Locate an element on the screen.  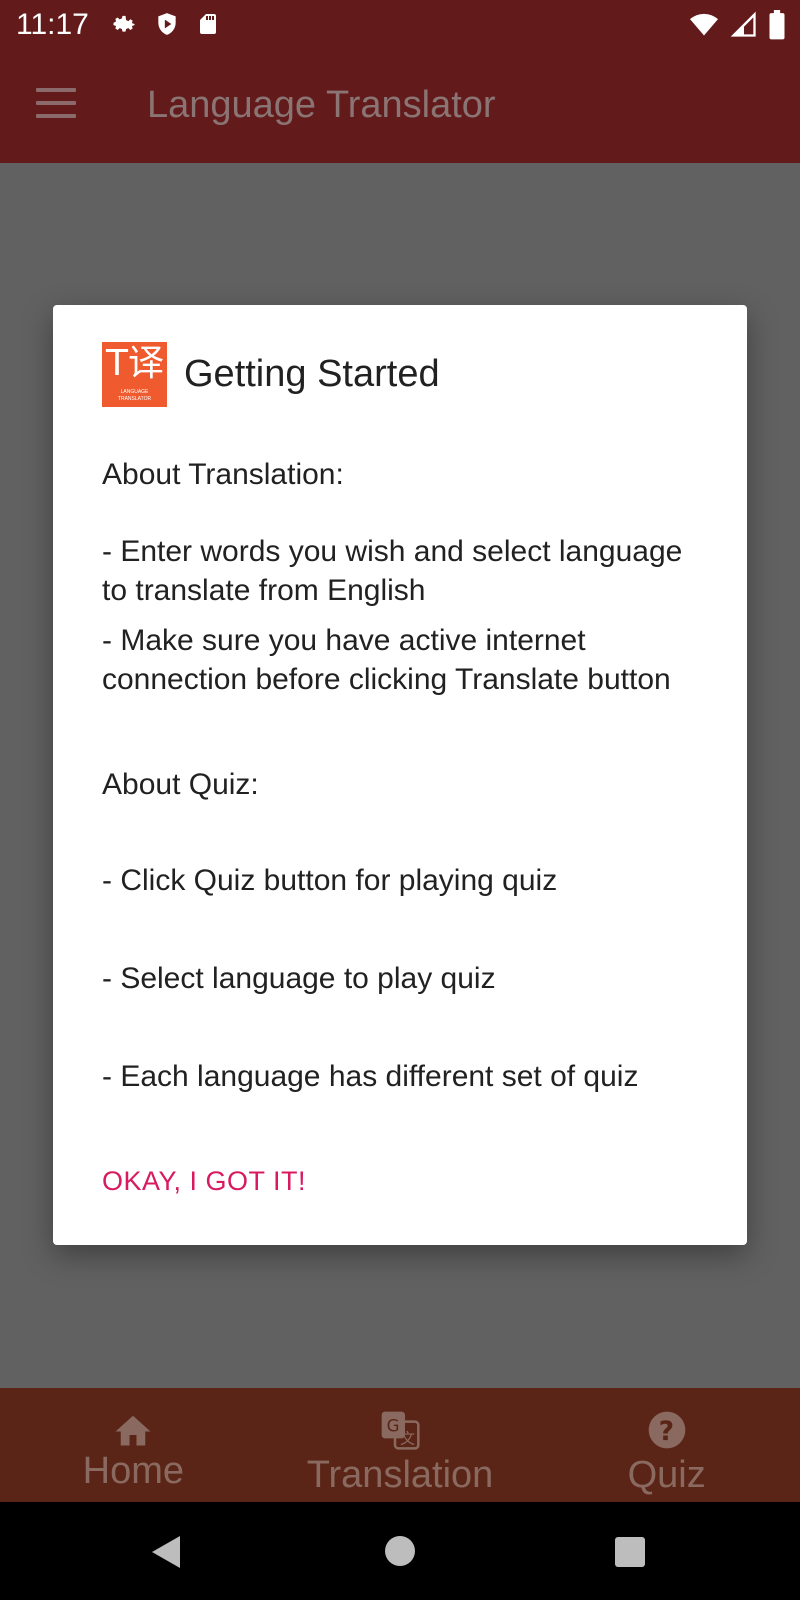
nav-item-home: Home is located at coordinates (133, 1445).